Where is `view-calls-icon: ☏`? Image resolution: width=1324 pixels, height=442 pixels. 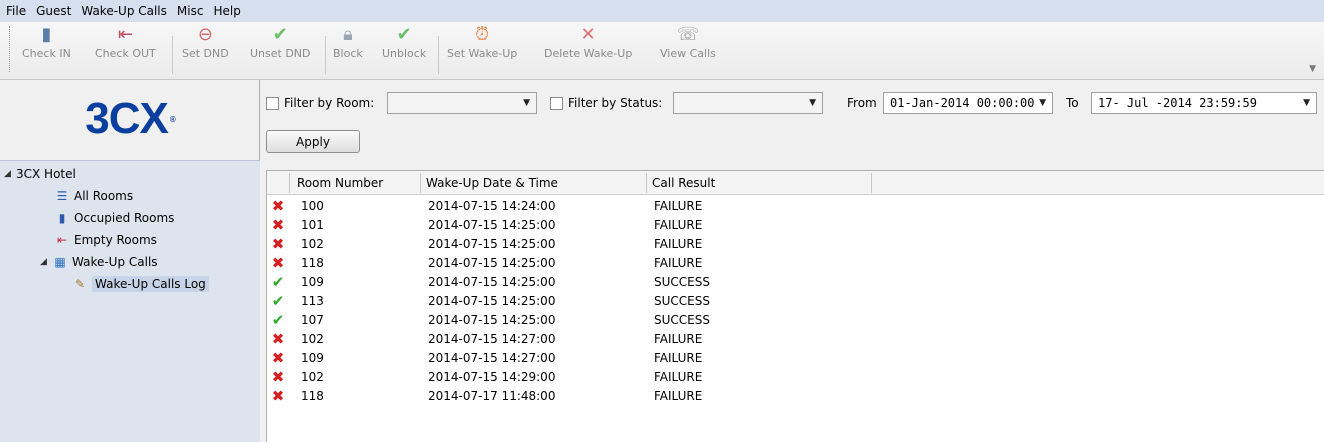 view-calls-icon: ☏ is located at coordinates (688, 34).